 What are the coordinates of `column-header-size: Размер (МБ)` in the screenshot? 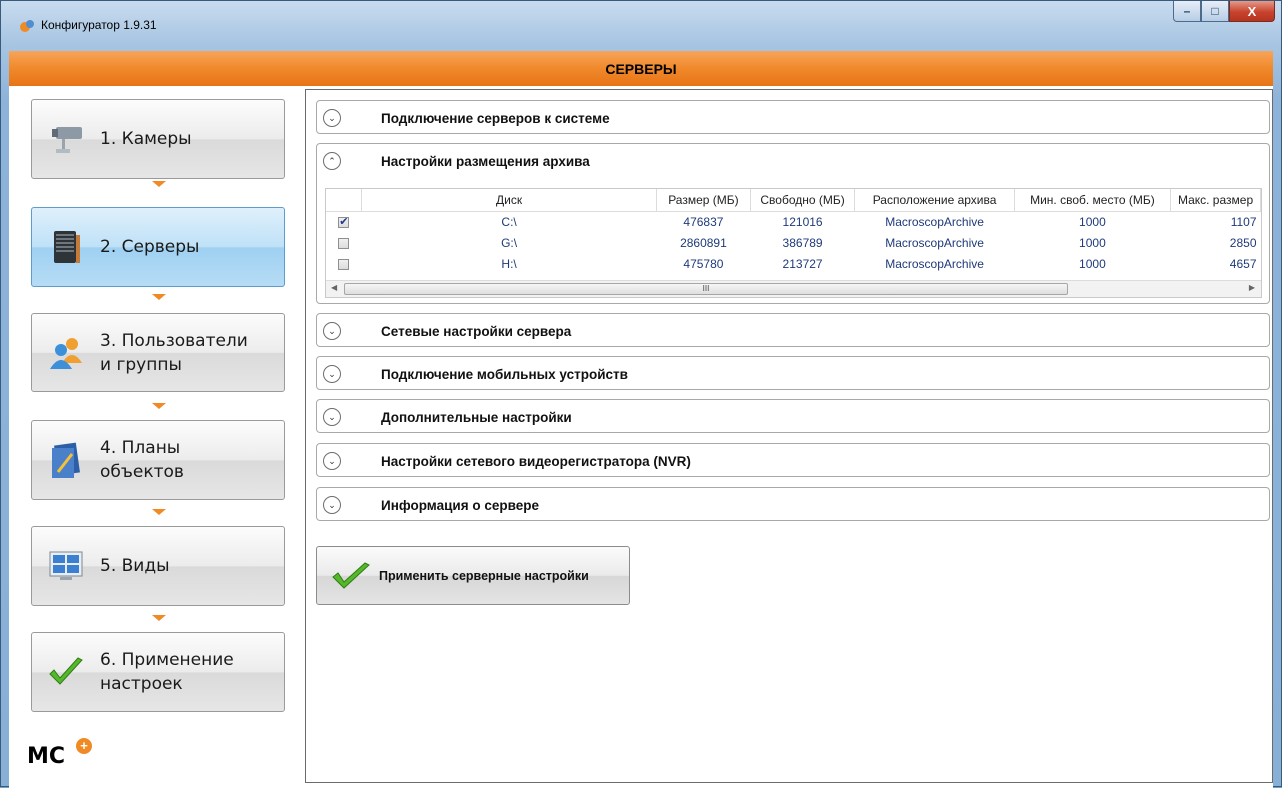 It's located at (703, 200).